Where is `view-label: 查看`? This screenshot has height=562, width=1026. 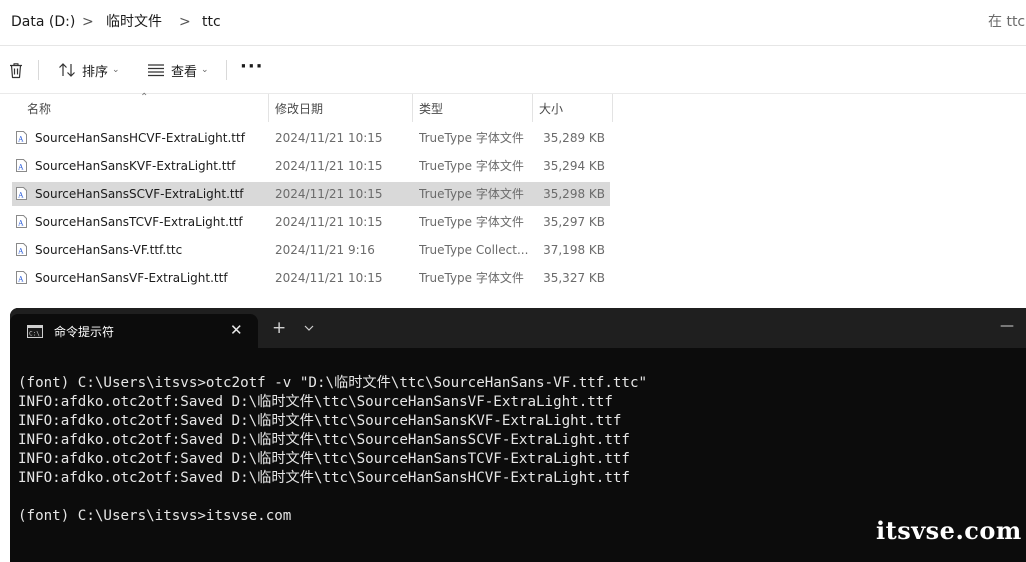
view-label: 查看 is located at coordinates (184, 72).